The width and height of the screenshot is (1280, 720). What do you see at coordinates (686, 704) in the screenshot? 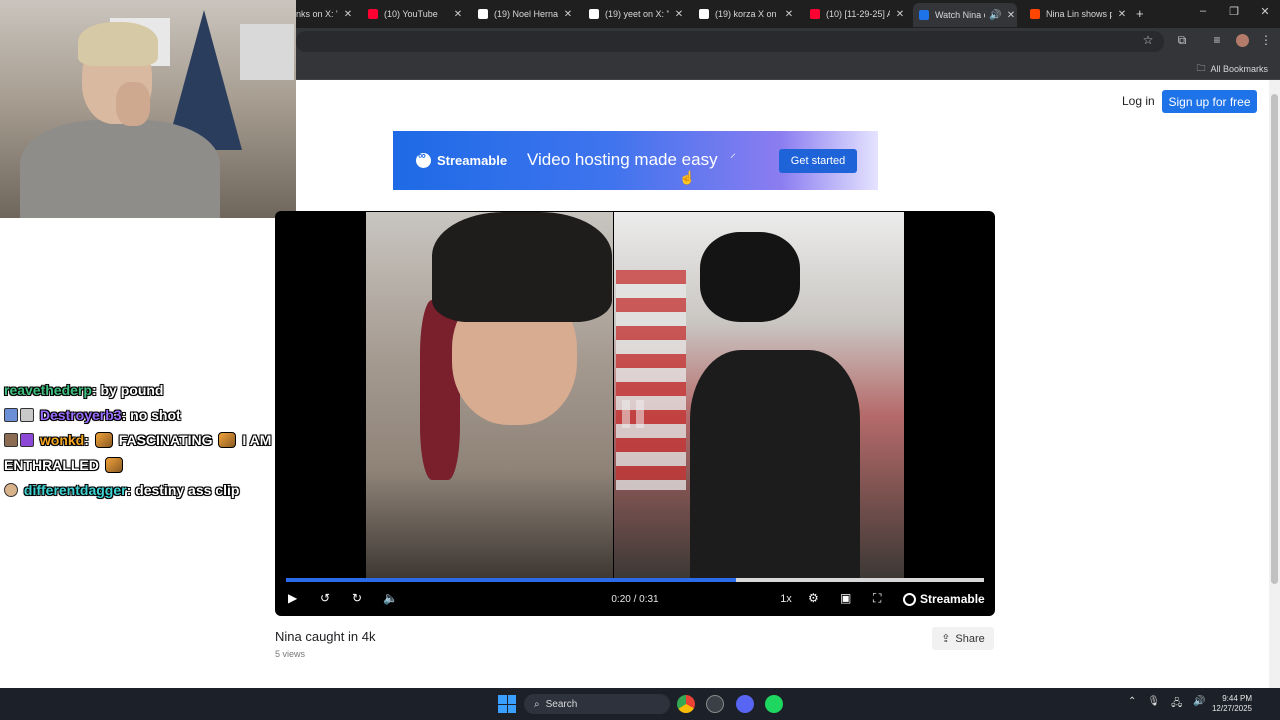
I see `chrome-icon` at bounding box center [686, 704].